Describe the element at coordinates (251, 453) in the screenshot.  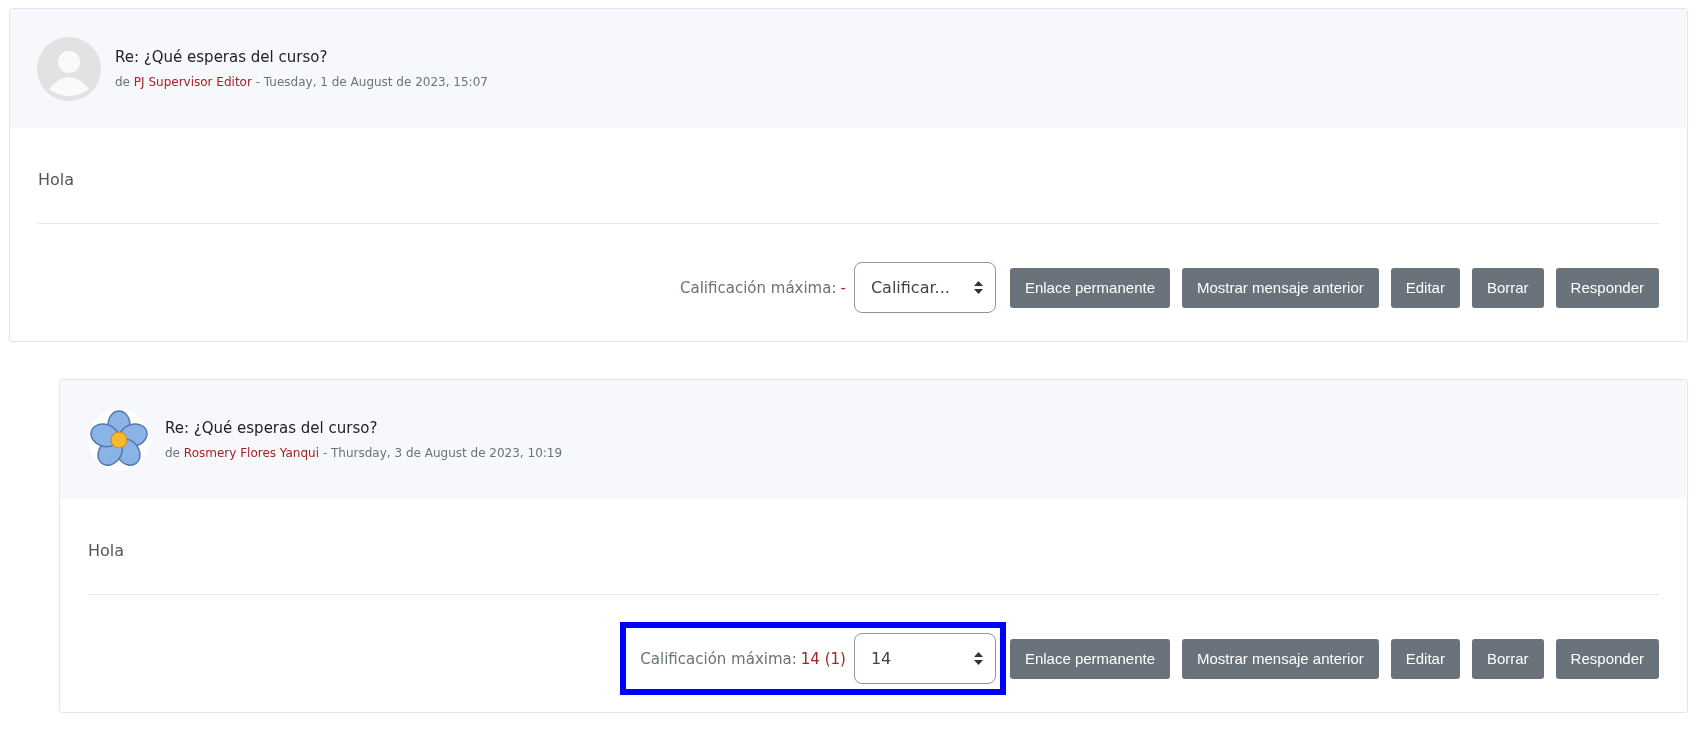
I see `author-link: Rosmery Flores Yanqui` at that location.